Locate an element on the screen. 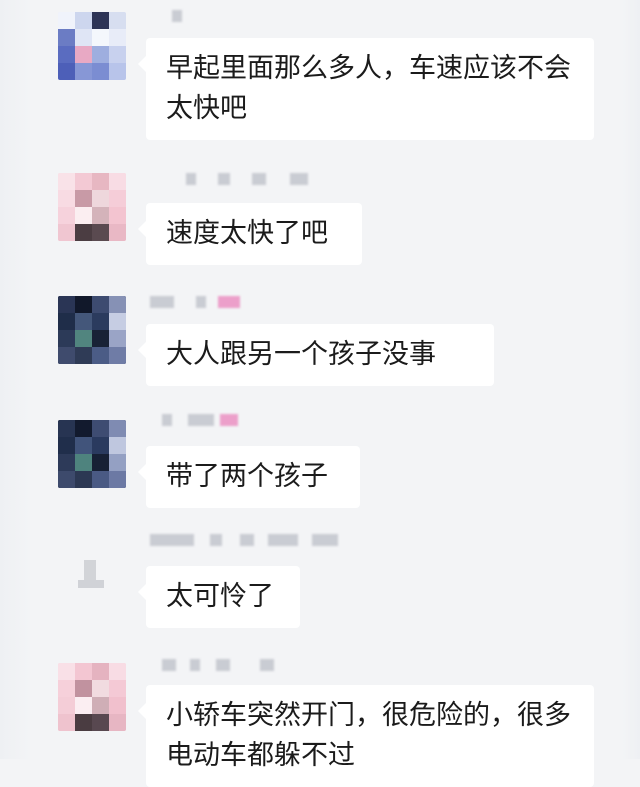 The width and height of the screenshot is (640, 787). message-bubble: 太可怜了 is located at coordinates (219, 597).